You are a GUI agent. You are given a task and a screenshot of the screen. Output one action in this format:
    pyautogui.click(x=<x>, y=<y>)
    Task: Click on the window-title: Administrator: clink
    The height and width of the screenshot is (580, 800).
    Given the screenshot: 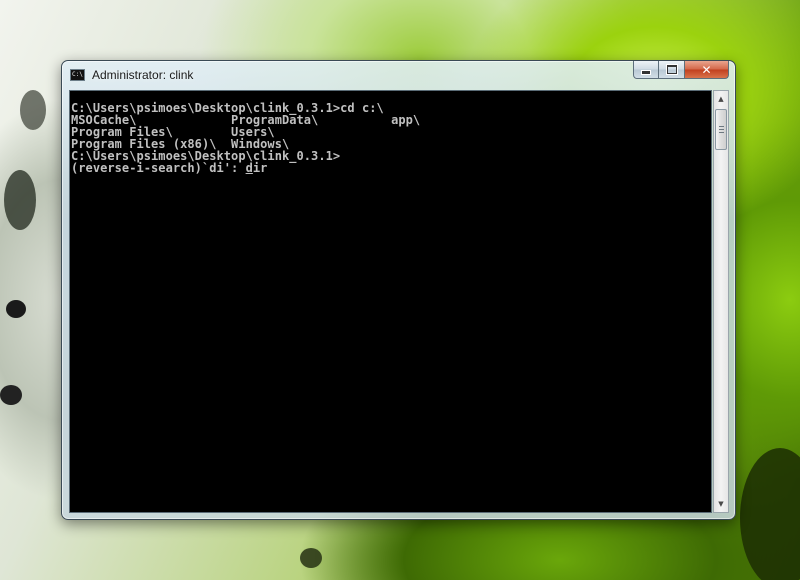 What is the action you would take?
    pyautogui.click(x=143, y=75)
    